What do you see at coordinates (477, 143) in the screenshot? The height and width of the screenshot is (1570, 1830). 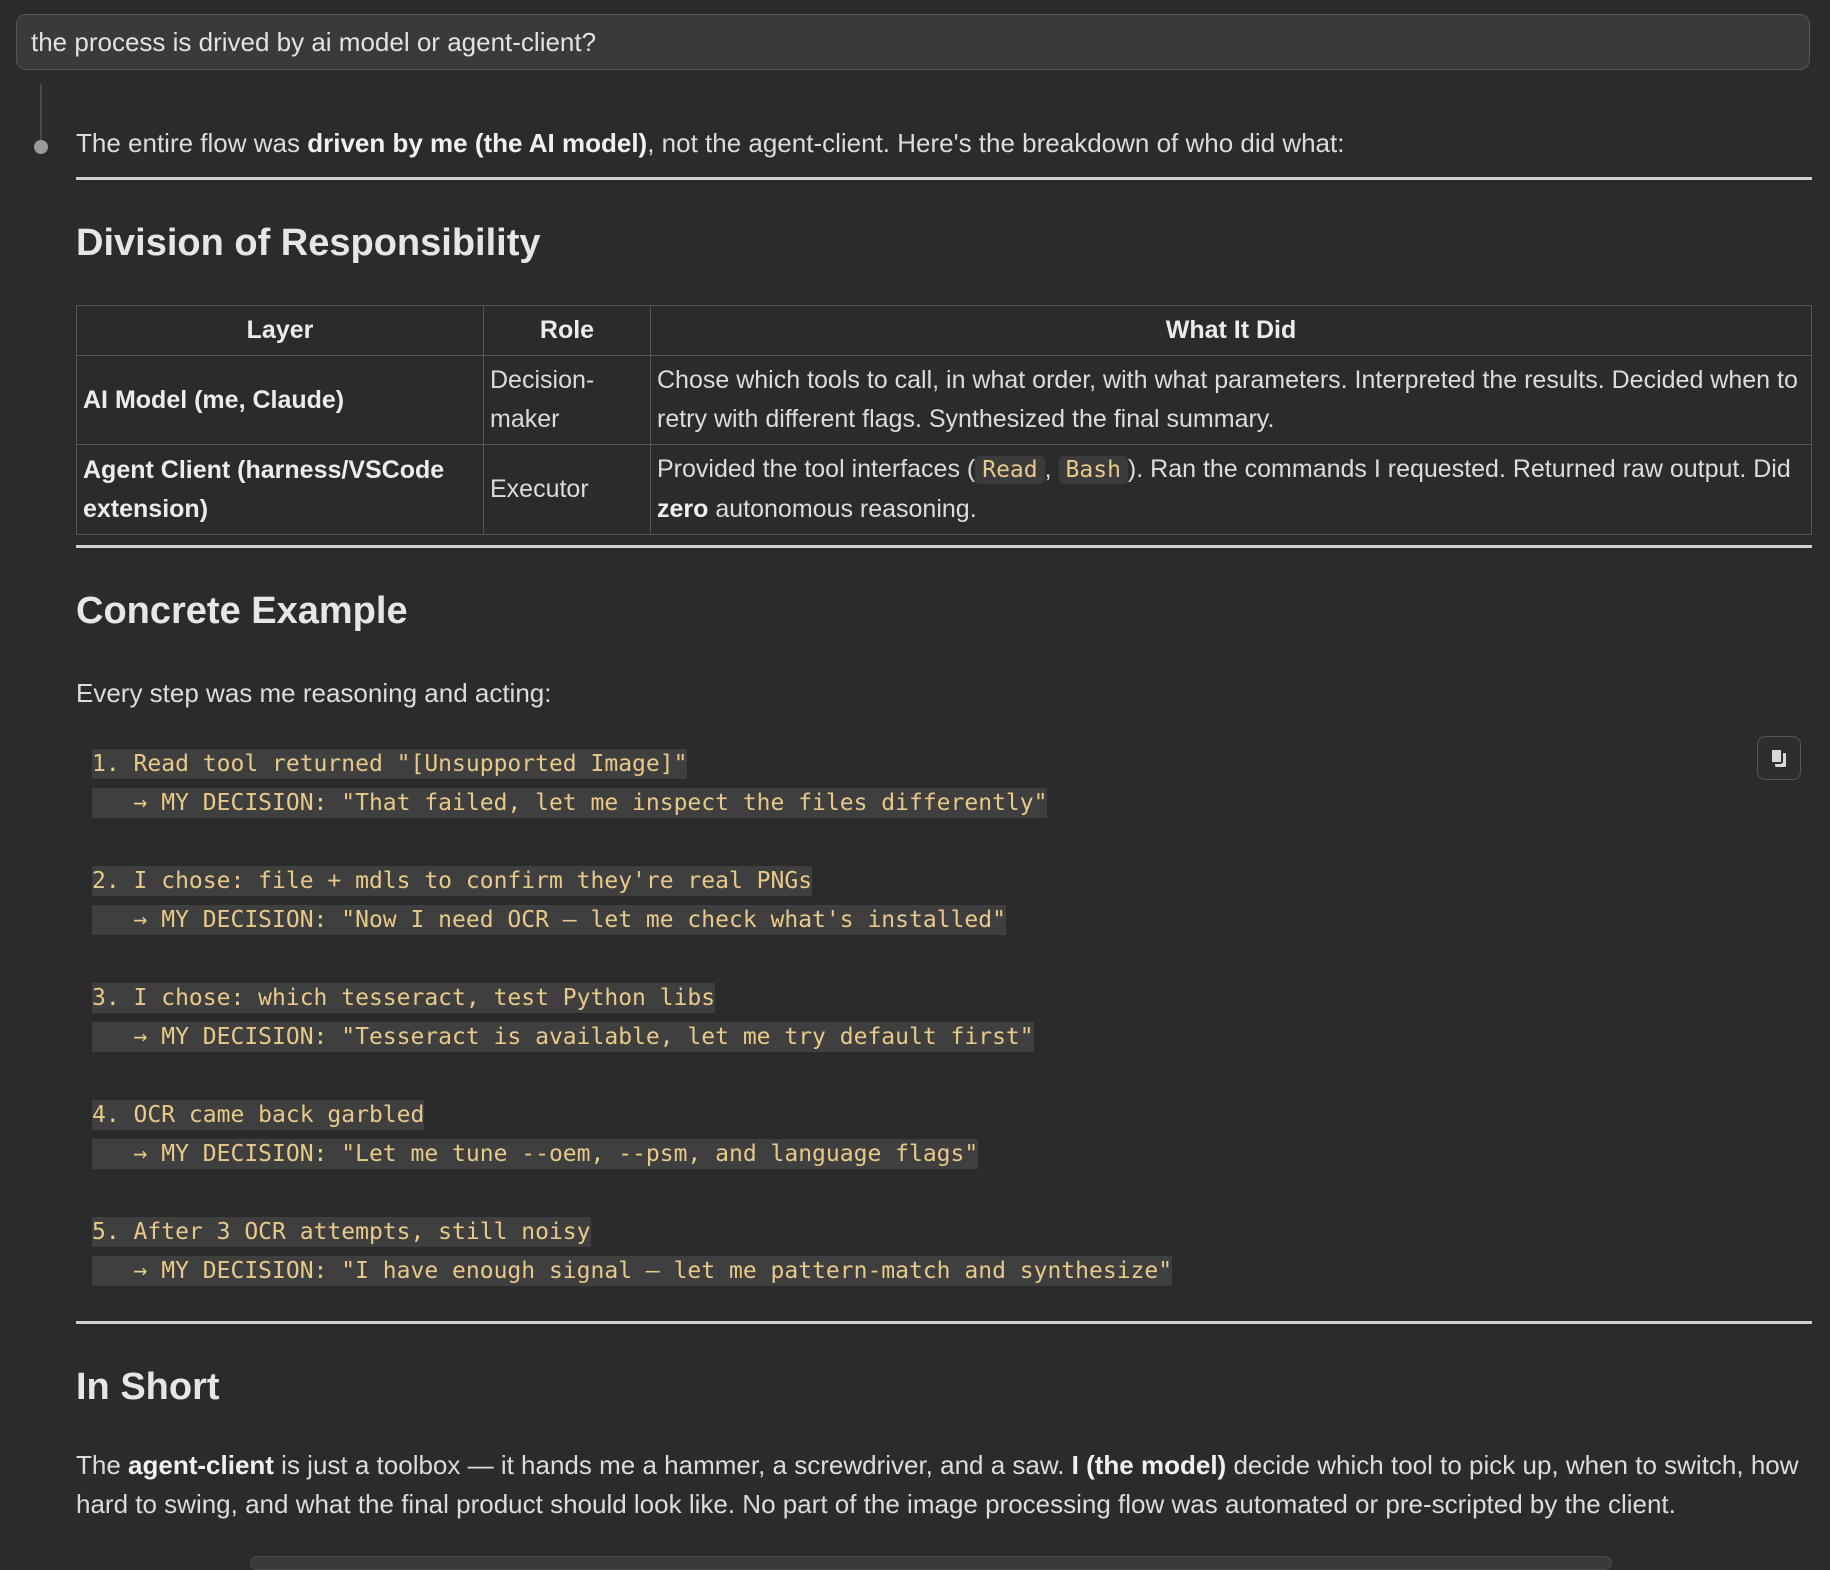 I see `intro-bold: driven by me (the AI model)` at bounding box center [477, 143].